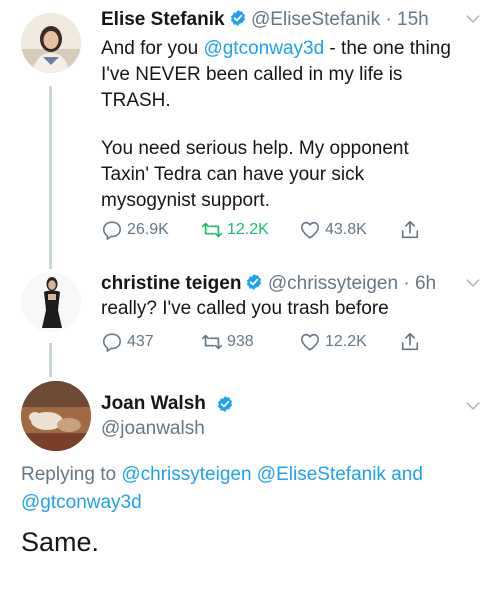 This screenshot has height=592, width=500. I want to click on retweet-count: 938, so click(240, 341).